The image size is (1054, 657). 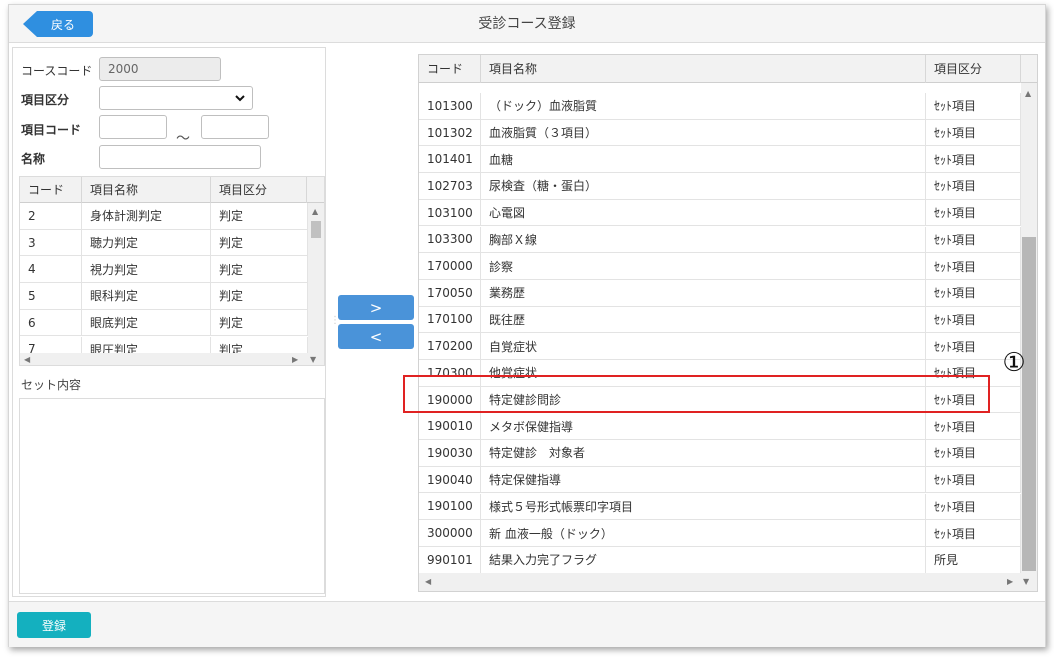 What do you see at coordinates (376, 336) in the screenshot?
I see `remove-item-button: <` at bounding box center [376, 336].